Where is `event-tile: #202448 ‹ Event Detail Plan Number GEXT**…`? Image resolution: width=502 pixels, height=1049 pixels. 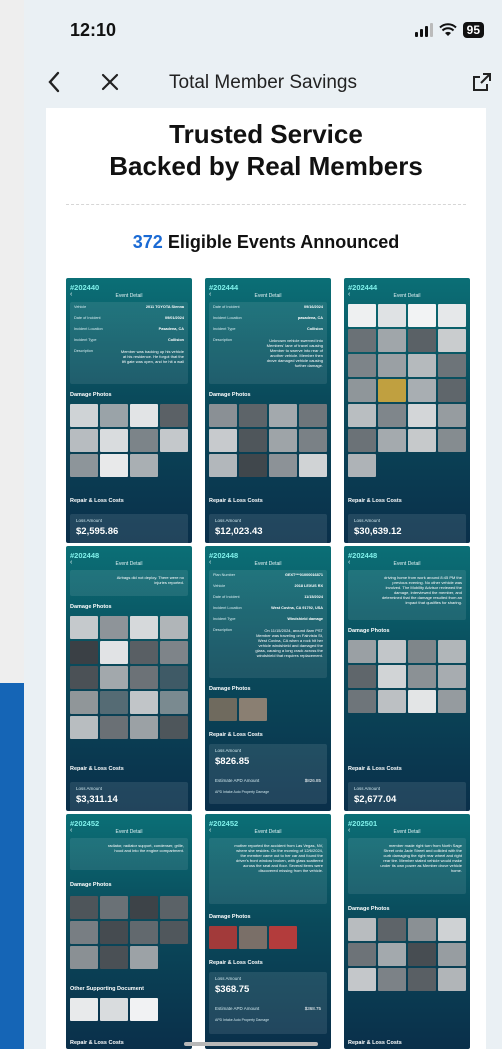
event-tile: #202448 ‹ Event Detail Plan Number GEXT**… is located at coordinates (268, 678).